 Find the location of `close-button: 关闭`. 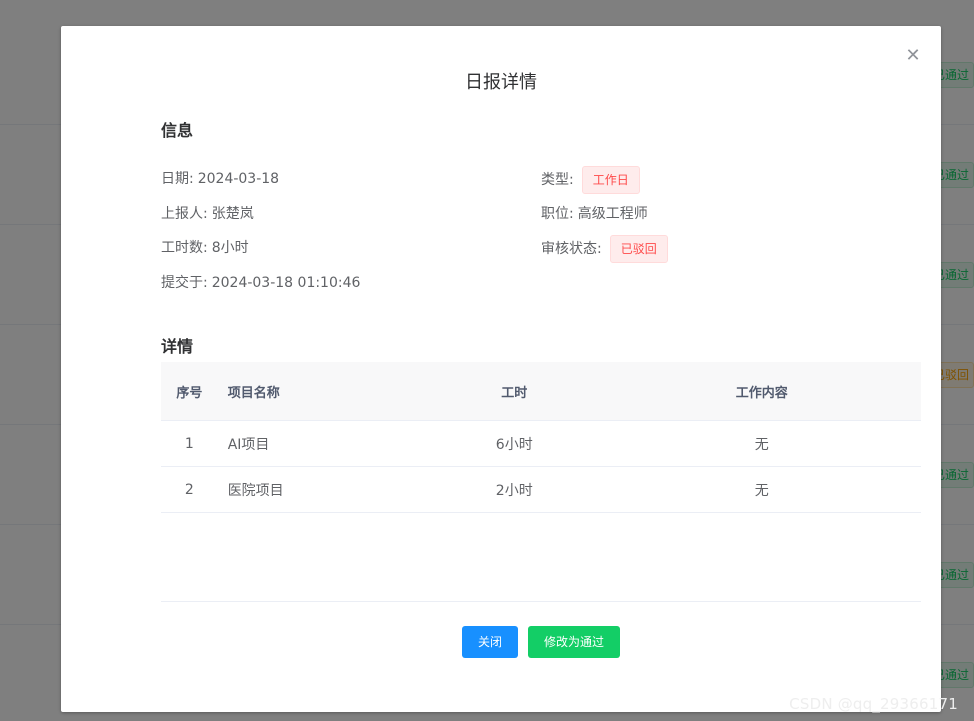

close-button: 关闭 is located at coordinates (490, 642).